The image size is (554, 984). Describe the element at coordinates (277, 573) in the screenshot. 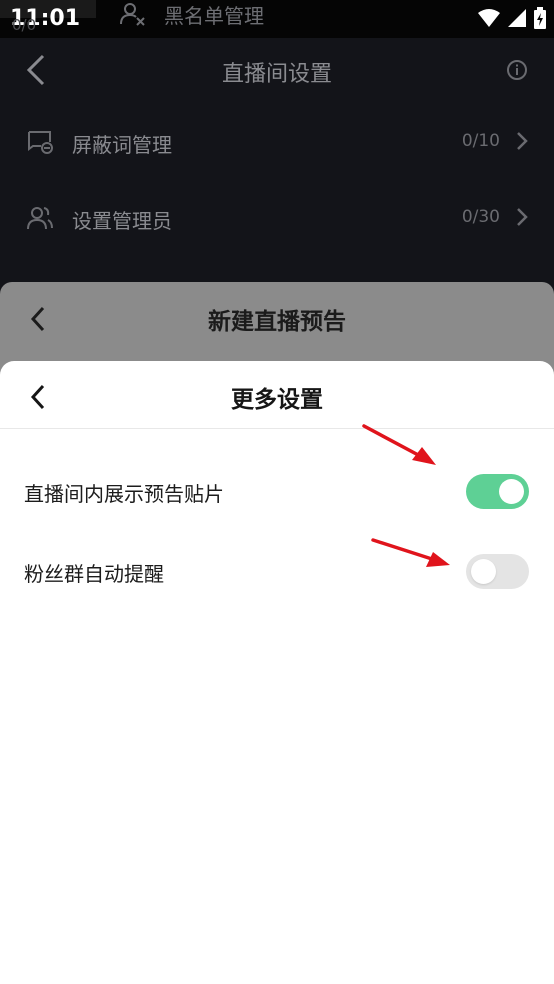

I see `setting-fan-group-reminder: 粉丝群自动提醒` at that location.